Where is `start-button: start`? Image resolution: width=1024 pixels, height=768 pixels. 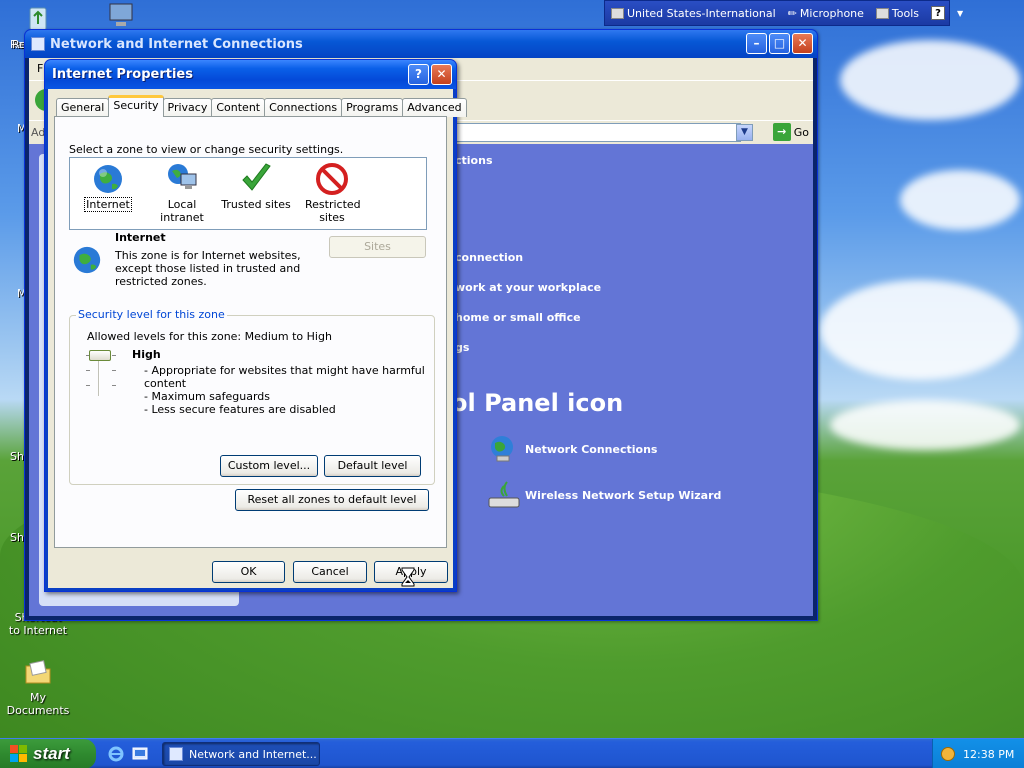 start-button: start is located at coordinates (48, 753).